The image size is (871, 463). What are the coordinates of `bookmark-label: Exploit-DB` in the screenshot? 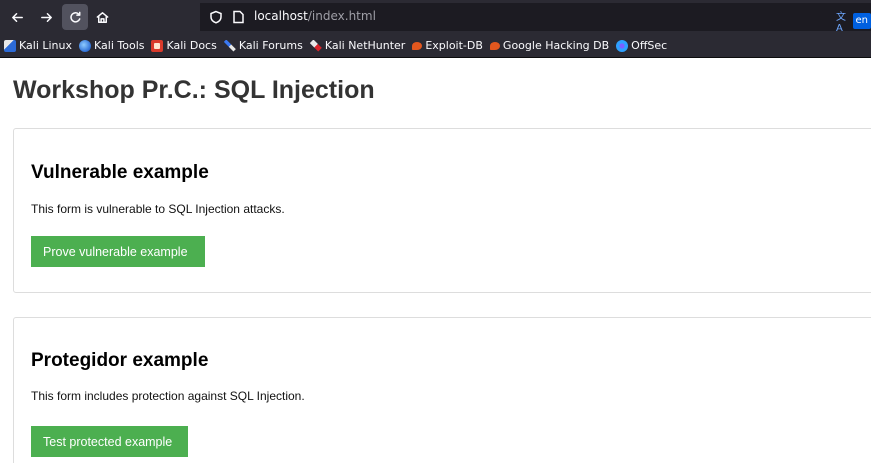 It's located at (454, 45).